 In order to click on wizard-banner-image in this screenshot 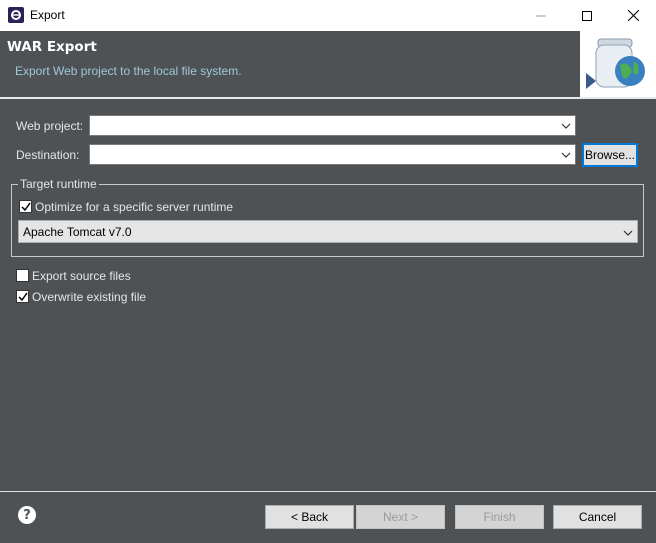, I will do `click(618, 64)`.